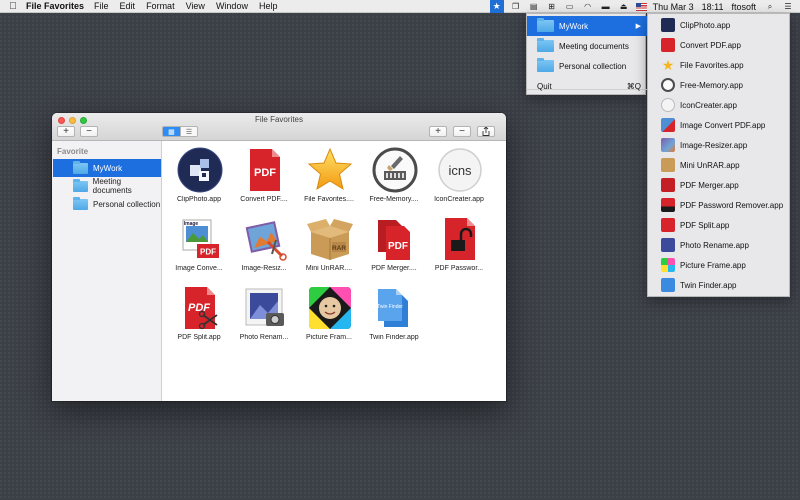 The height and width of the screenshot is (500, 800). I want to click on file-favorites-status-icon: ★, so click(496, 6).